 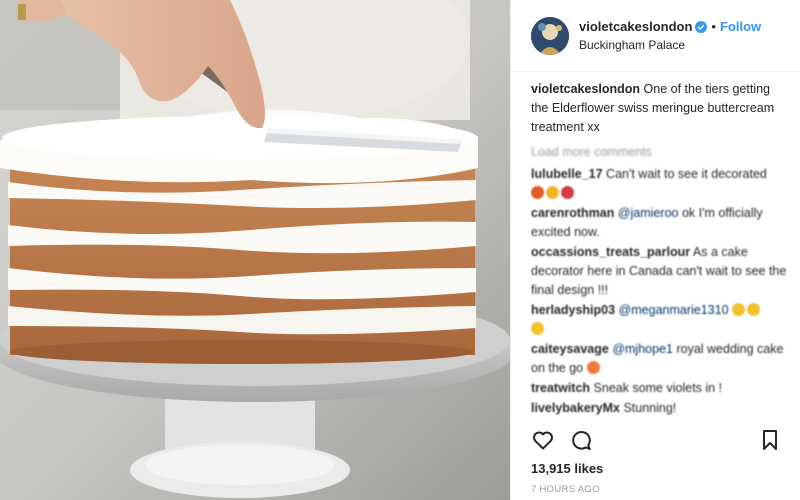 What do you see at coordinates (610, 252) in the screenshot?
I see `comment-username: occassions_treats_parlour` at bounding box center [610, 252].